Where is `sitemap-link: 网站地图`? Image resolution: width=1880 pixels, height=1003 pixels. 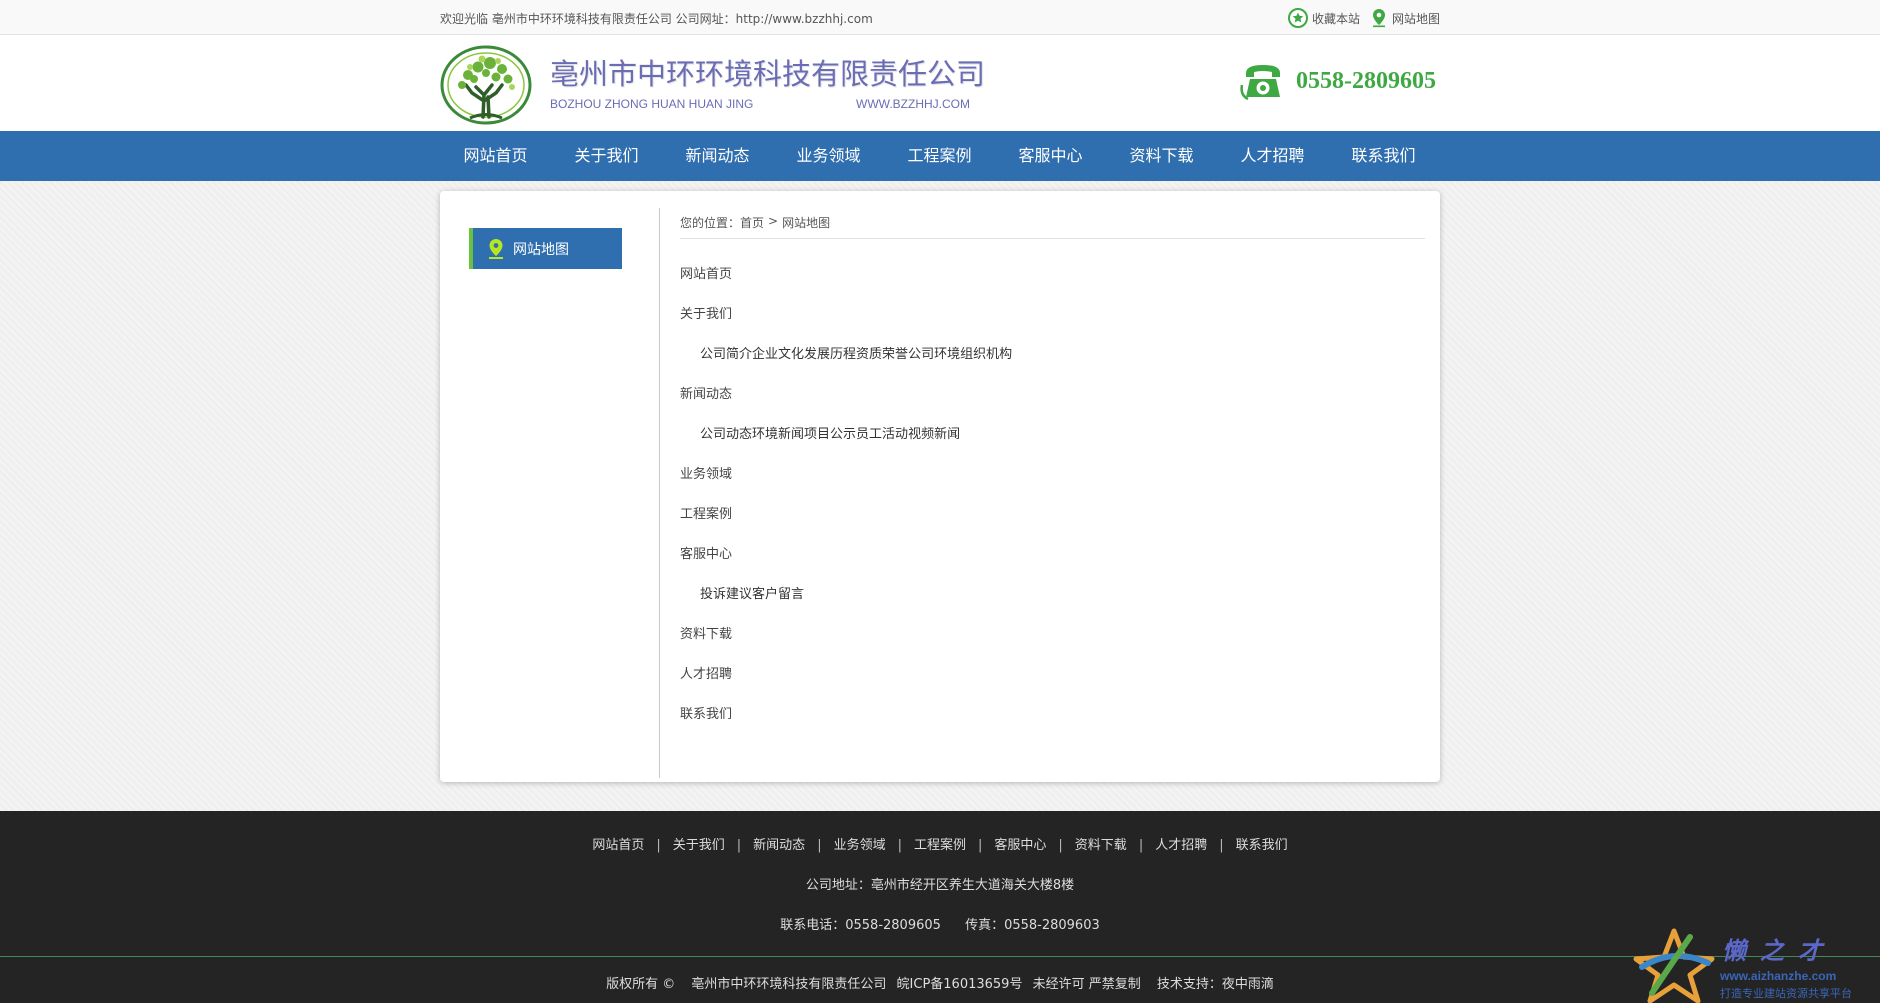 sitemap-link: 网站地图 is located at coordinates (1405, 18).